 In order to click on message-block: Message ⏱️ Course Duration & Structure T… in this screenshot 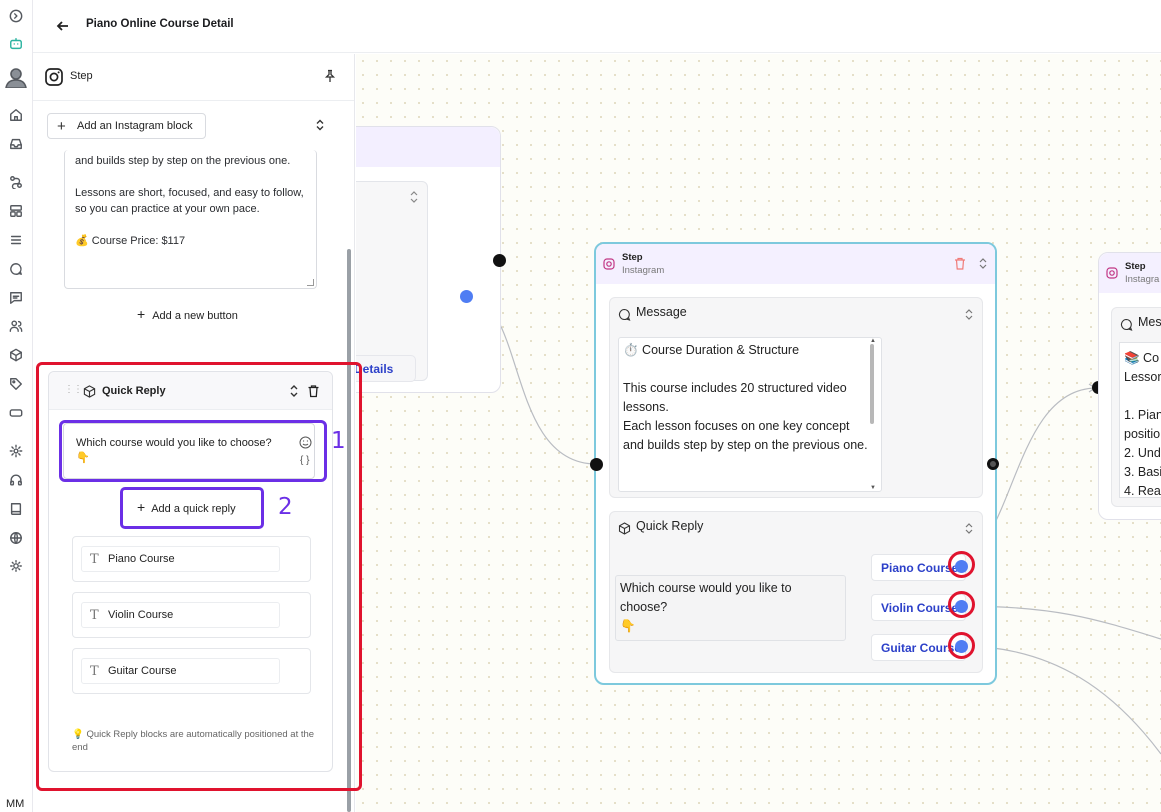, I will do `click(796, 397)`.